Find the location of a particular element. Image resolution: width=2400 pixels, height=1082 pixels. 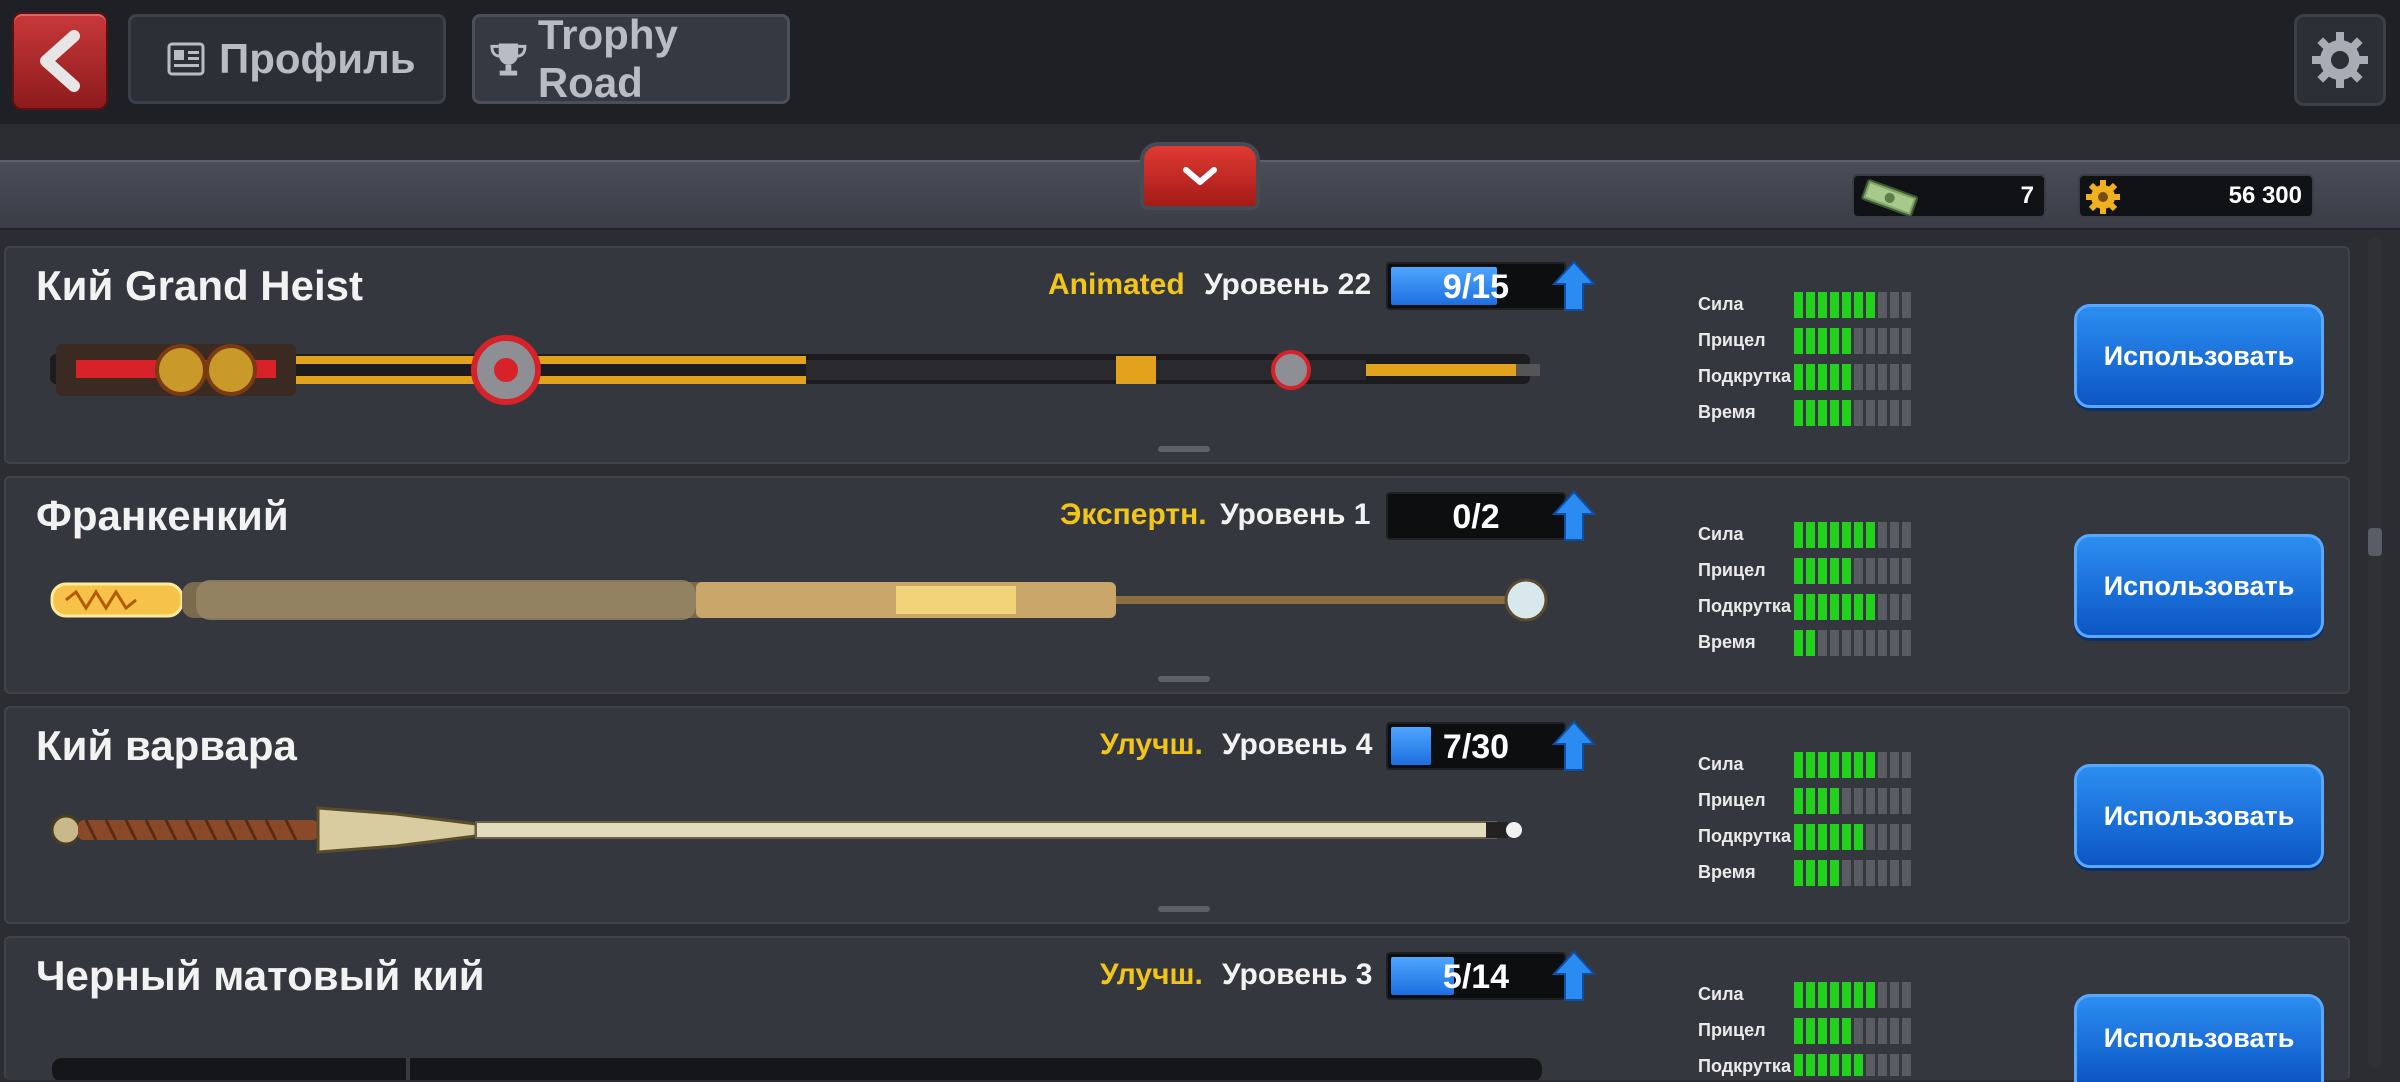

coin-value: 56 300 is located at coordinates (2265, 195).